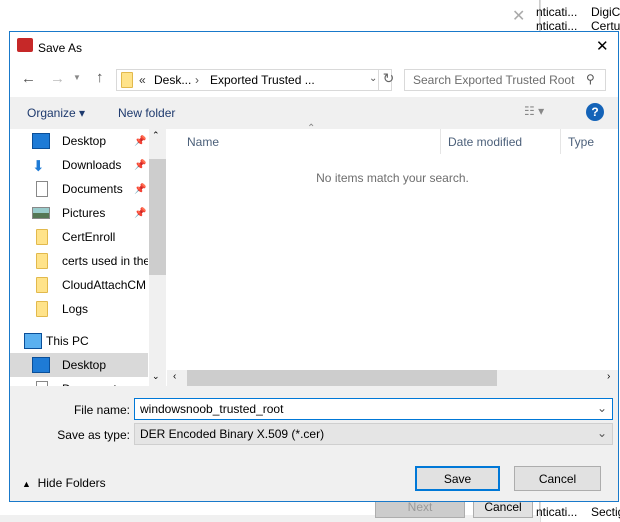  What do you see at coordinates (101, 410) in the screenshot?
I see `file-name-label: File name:` at bounding box center [101, 410].